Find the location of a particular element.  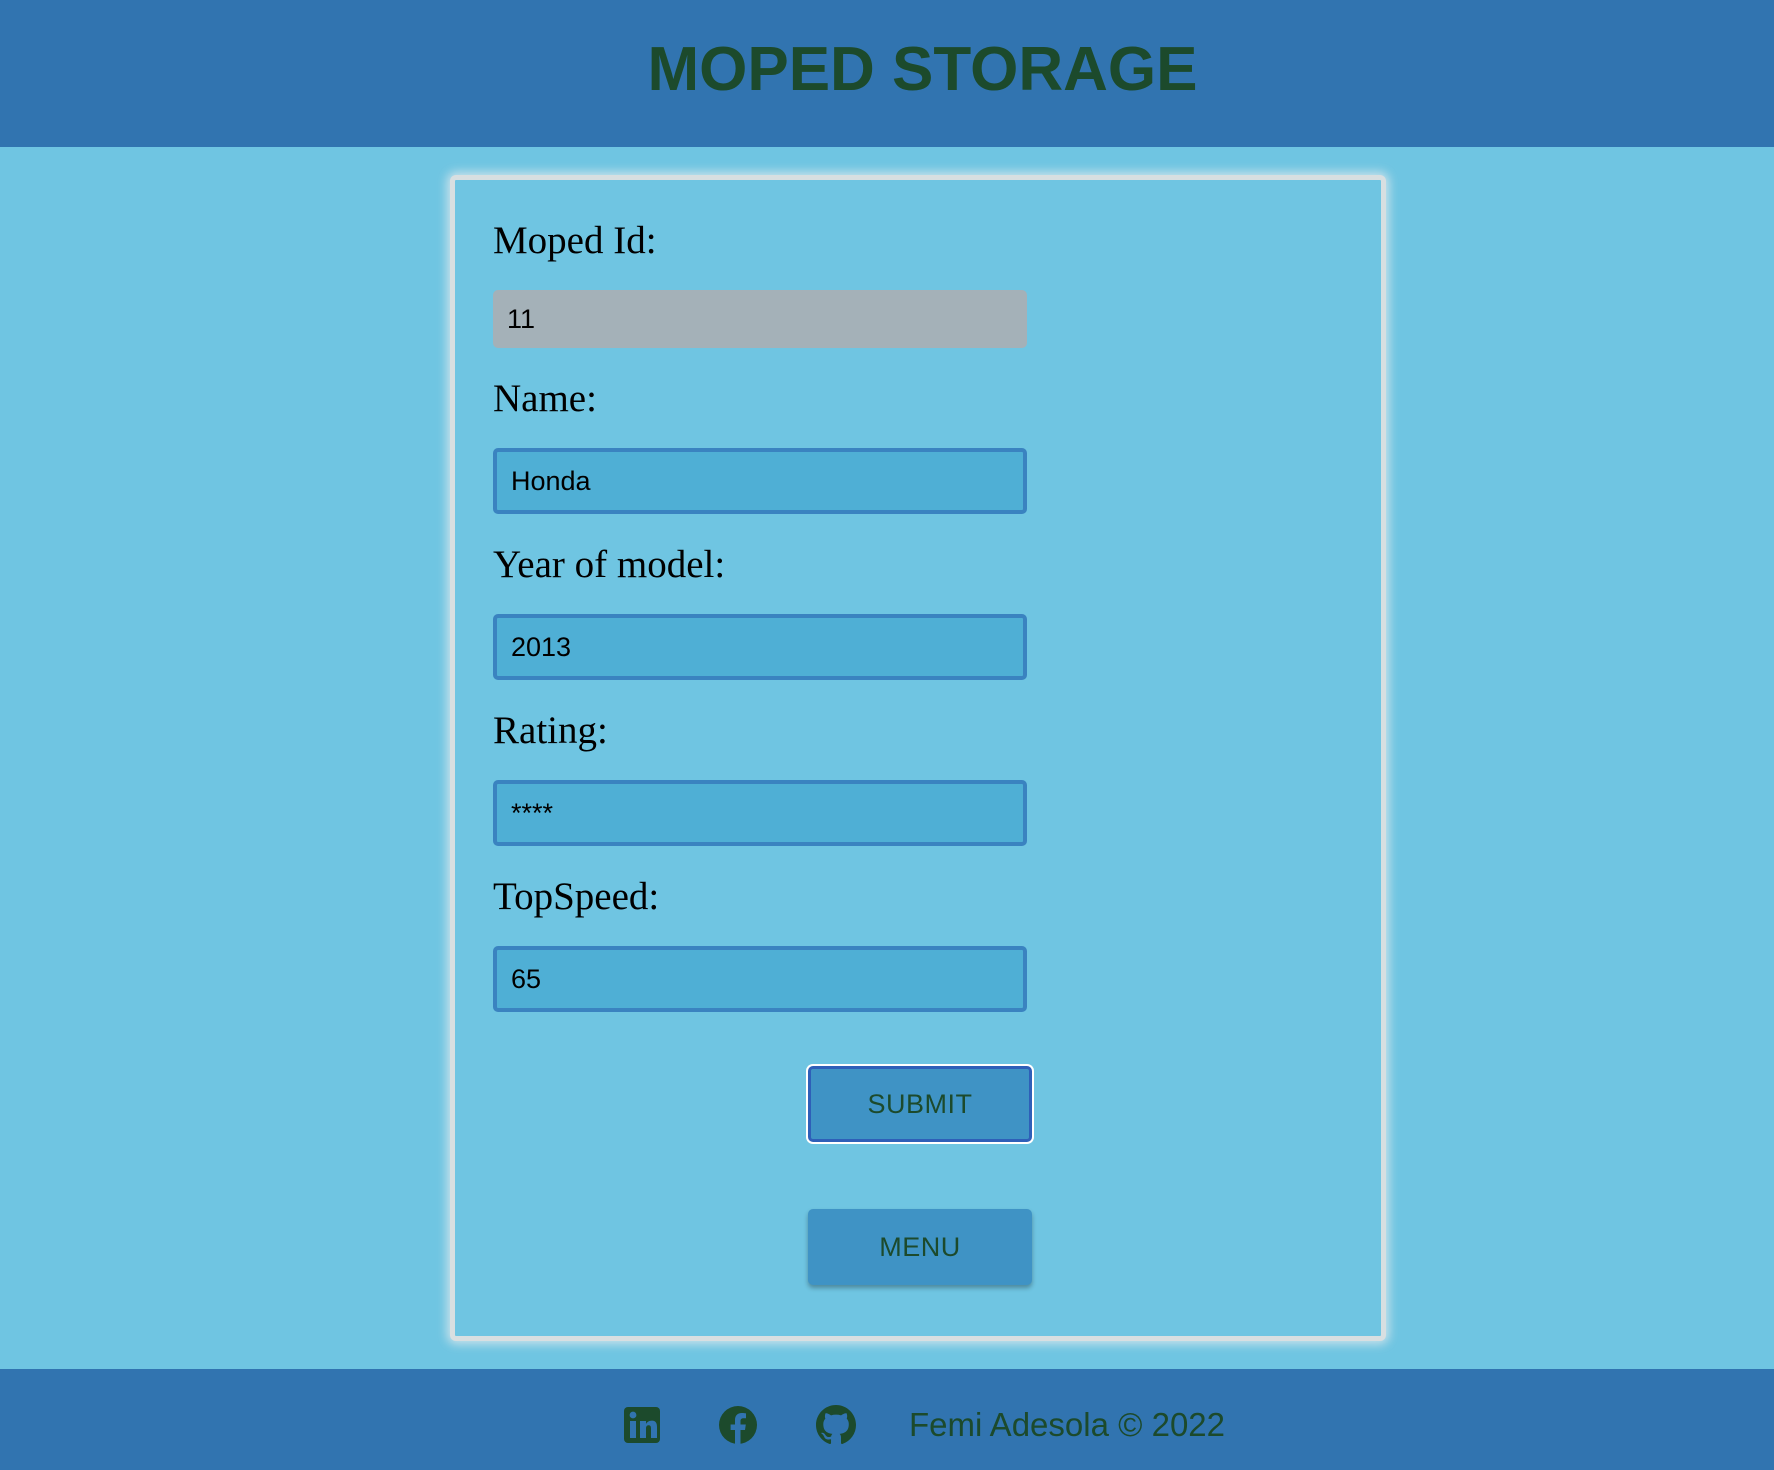

menu-button: MENU is located at coordinates (920, 1247).